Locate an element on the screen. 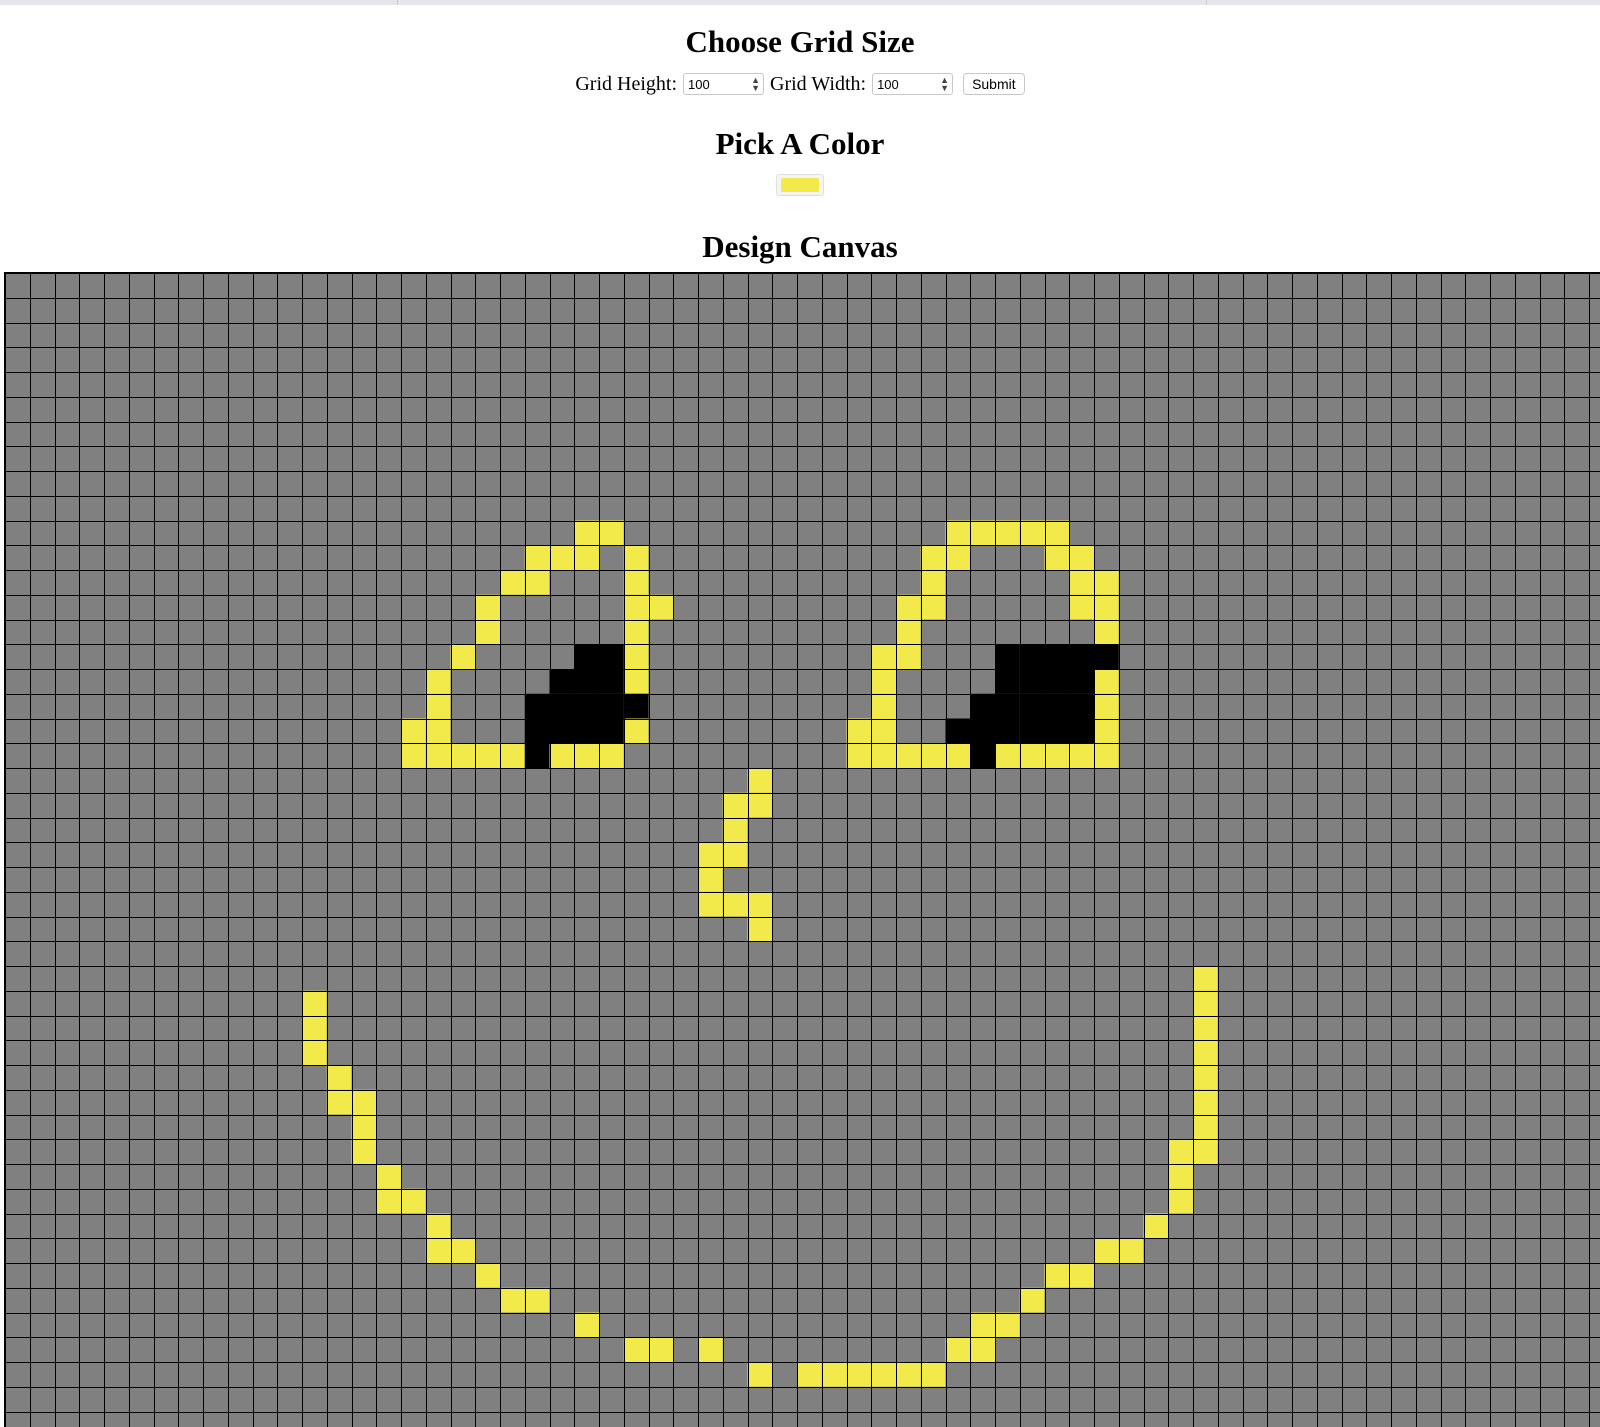 The width and height of the screenshot is (1600, 1427). grid-height-input: ▲▼ is located at coordinates (724, 84).